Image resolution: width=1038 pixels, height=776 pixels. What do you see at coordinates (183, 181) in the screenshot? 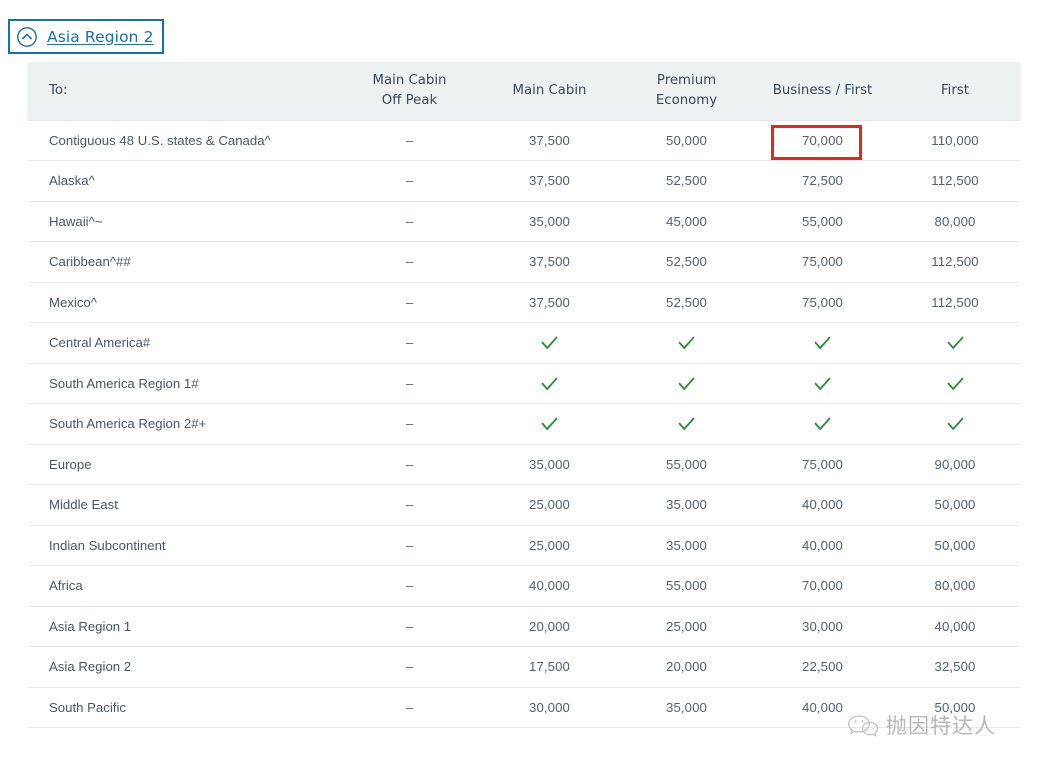
I see `cell-region: Alaska^` at bounding box center [183, 181].